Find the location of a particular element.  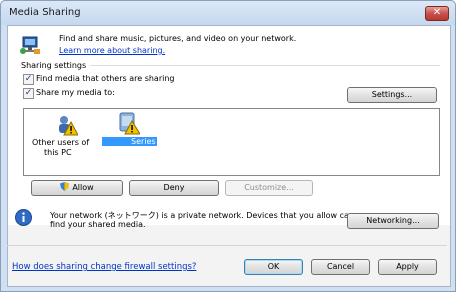

media-sharing-icon is located at coordinates (30, 46).